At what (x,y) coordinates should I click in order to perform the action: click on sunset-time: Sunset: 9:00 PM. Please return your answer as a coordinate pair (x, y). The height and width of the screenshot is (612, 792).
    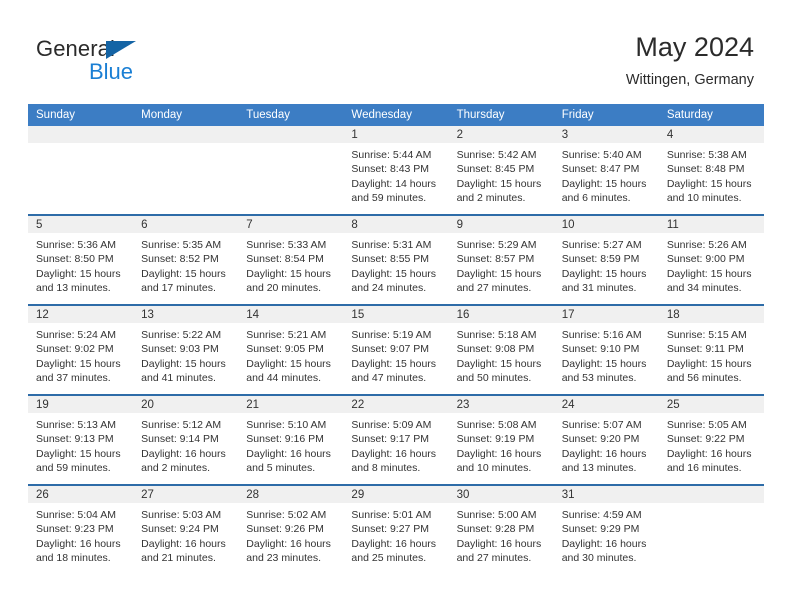
    Looking at the image, I should click on (705, 259).